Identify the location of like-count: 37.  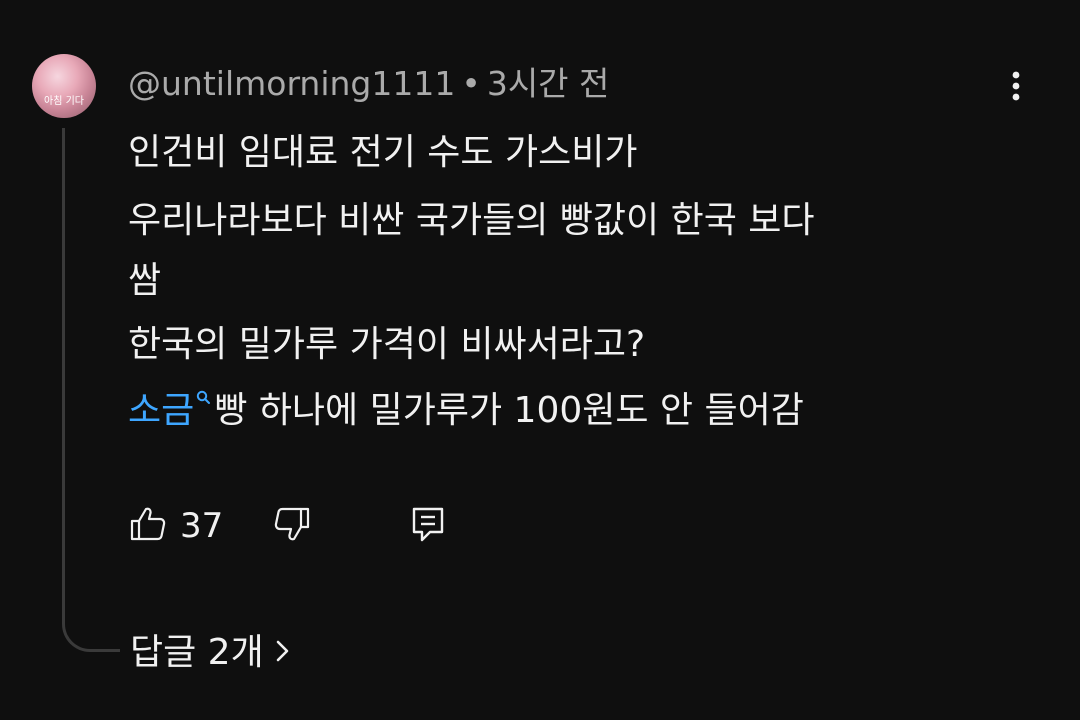
(202, 526).